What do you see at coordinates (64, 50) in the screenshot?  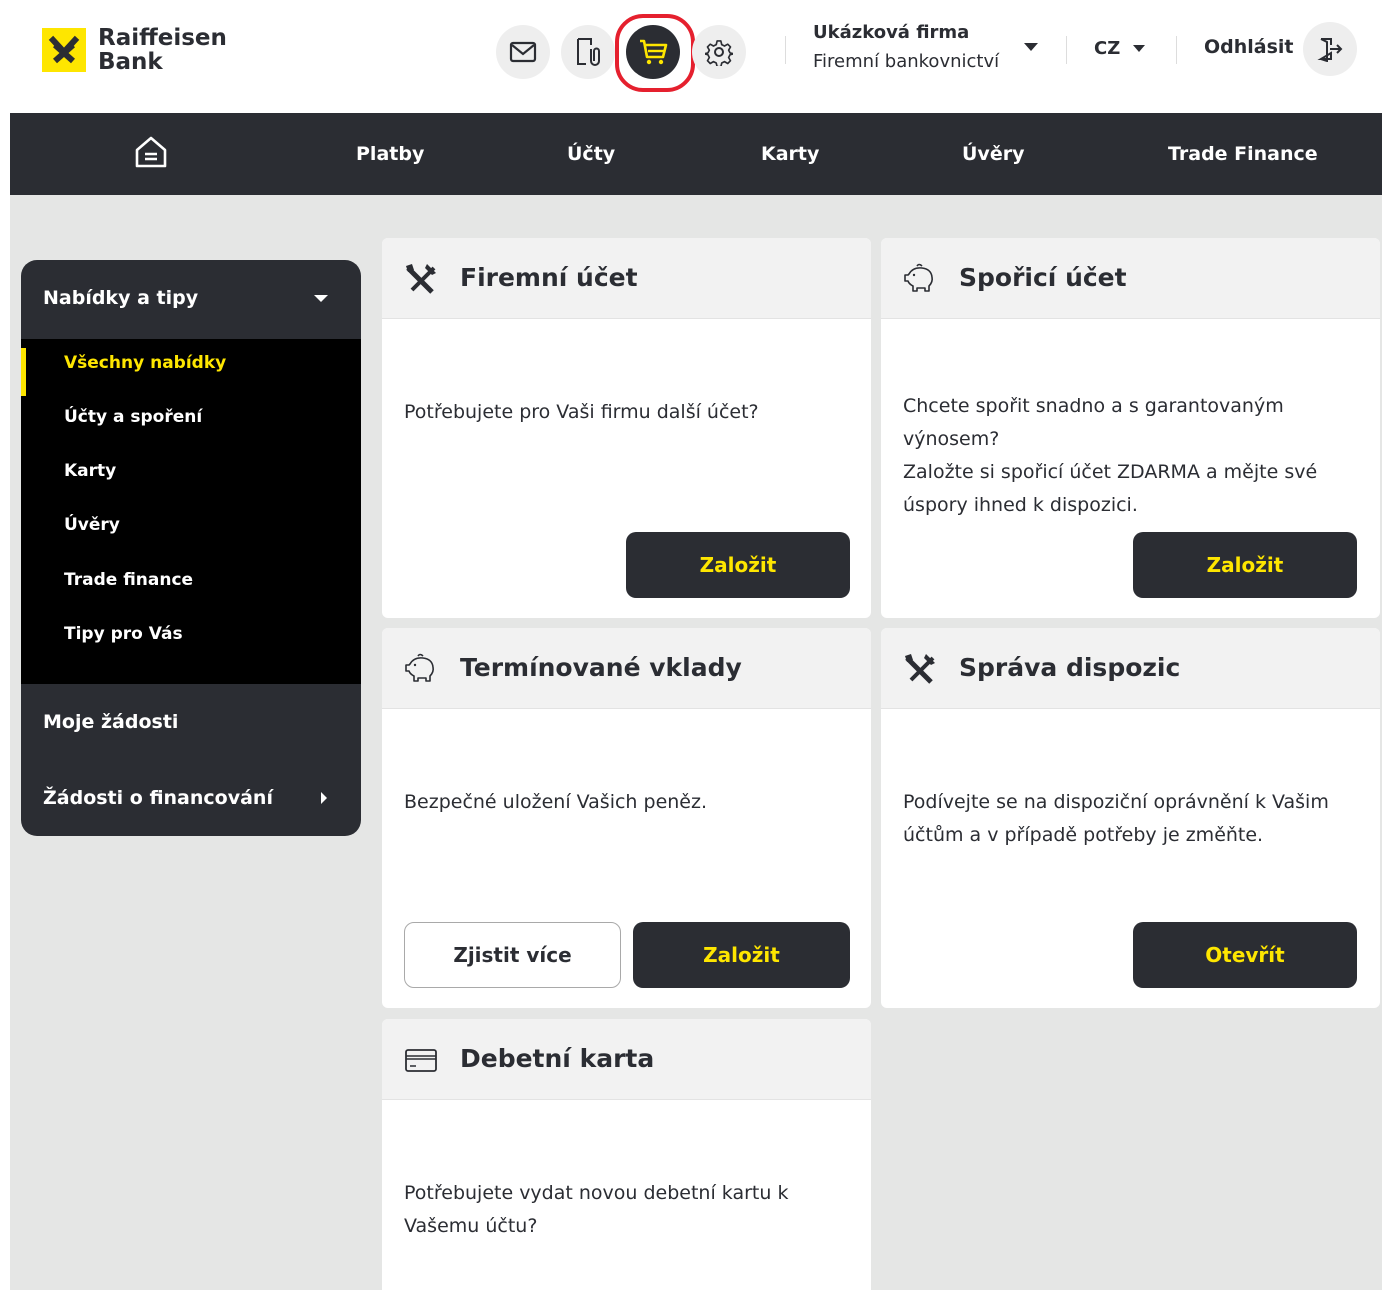 I see `raiffeisen-logo-mark` at bounding box center [64, 50].